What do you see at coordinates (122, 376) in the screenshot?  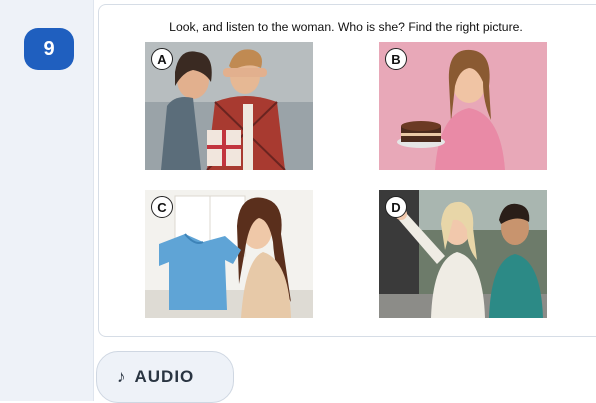 I see `music-note-icon: ♪` at bounding box center [122, 376].